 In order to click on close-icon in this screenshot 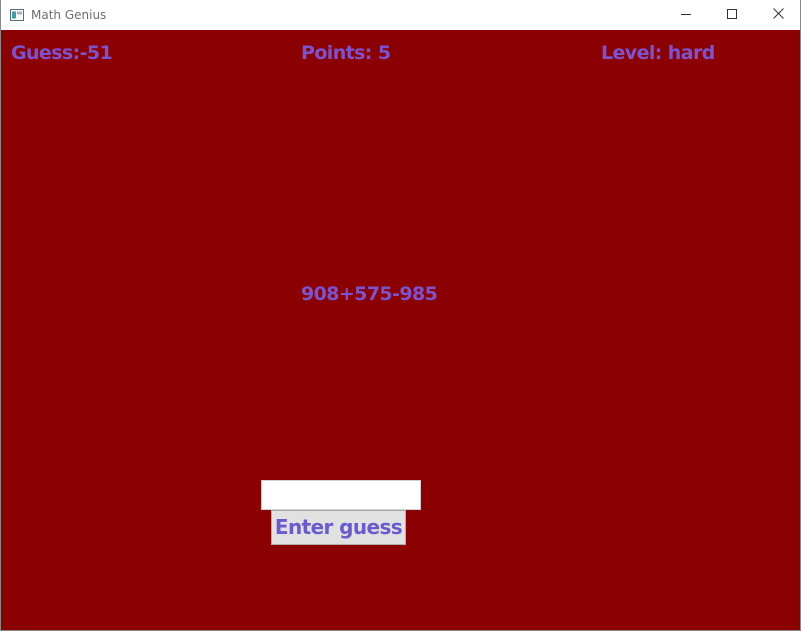, I will do `click(778, 15)`.